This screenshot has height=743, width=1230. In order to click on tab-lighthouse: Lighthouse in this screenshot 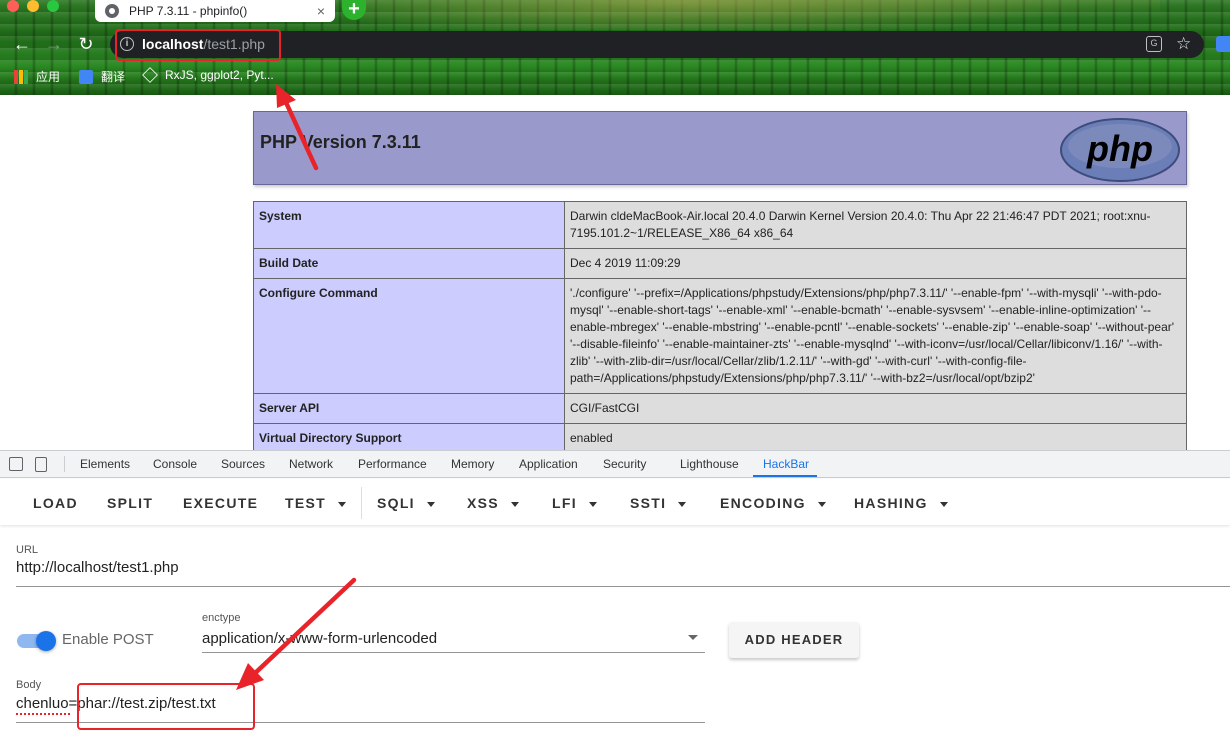, I will do `click(709, 464)`.